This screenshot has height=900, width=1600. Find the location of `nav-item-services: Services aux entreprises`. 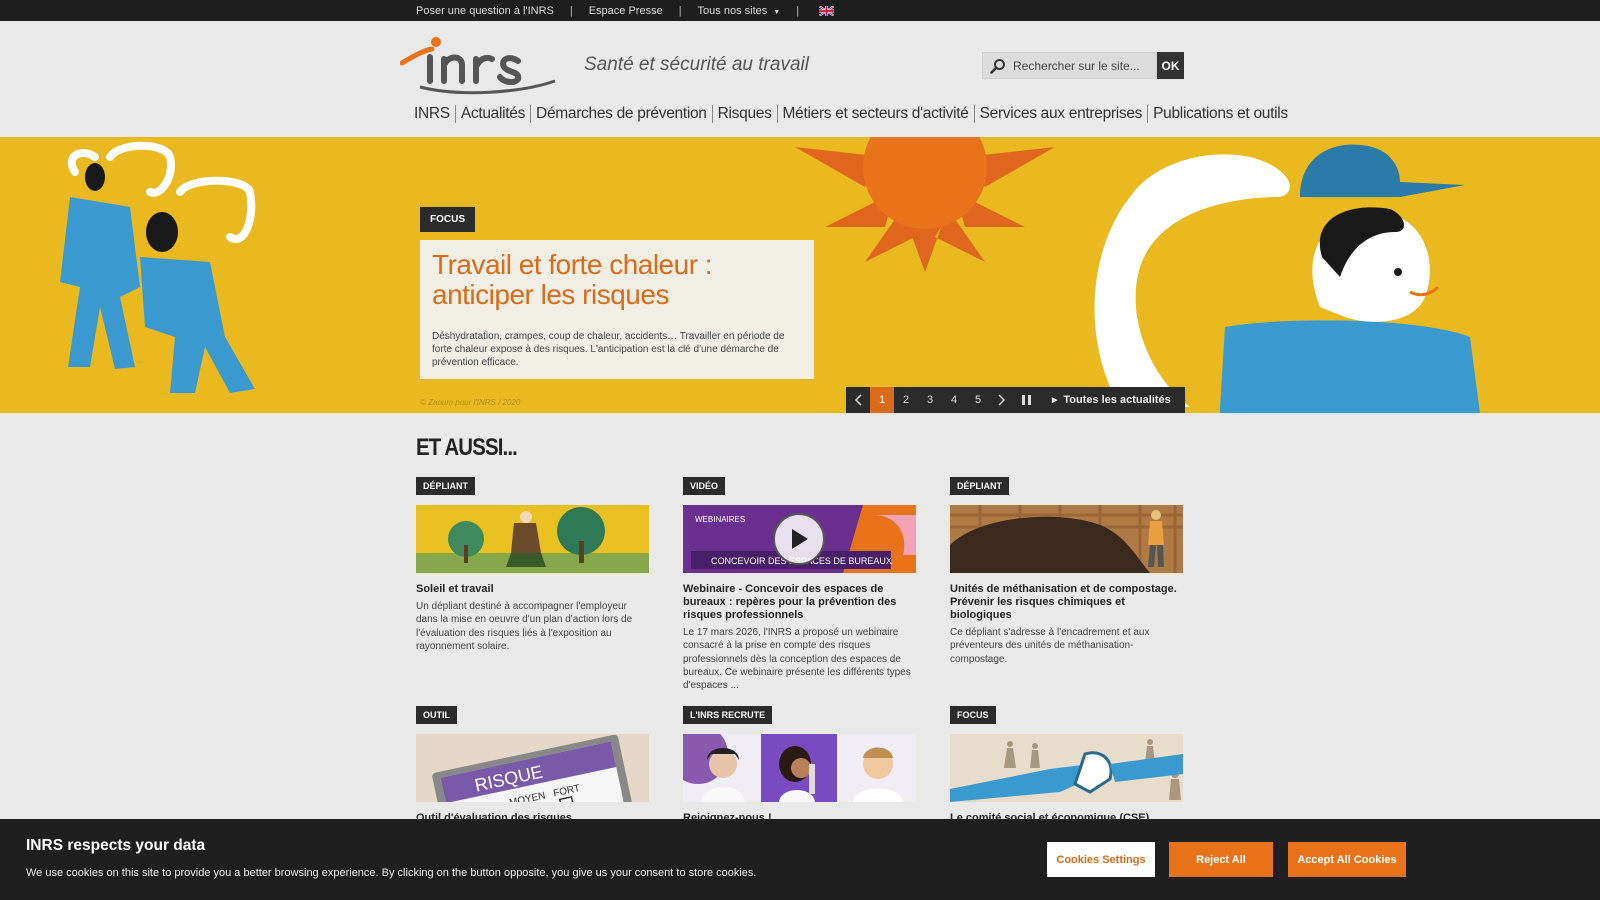

nav-item-services: Services aux entreprises is located at coordinates (1060, 114).